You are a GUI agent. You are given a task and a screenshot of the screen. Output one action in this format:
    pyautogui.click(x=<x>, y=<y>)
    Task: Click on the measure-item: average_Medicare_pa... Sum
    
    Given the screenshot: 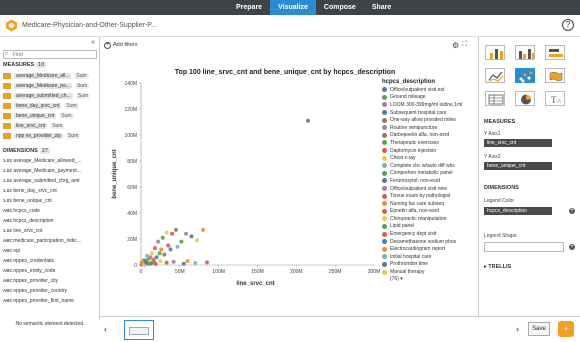 What is the action you would take?
    pyautogui.click(x=46, y=85)
    